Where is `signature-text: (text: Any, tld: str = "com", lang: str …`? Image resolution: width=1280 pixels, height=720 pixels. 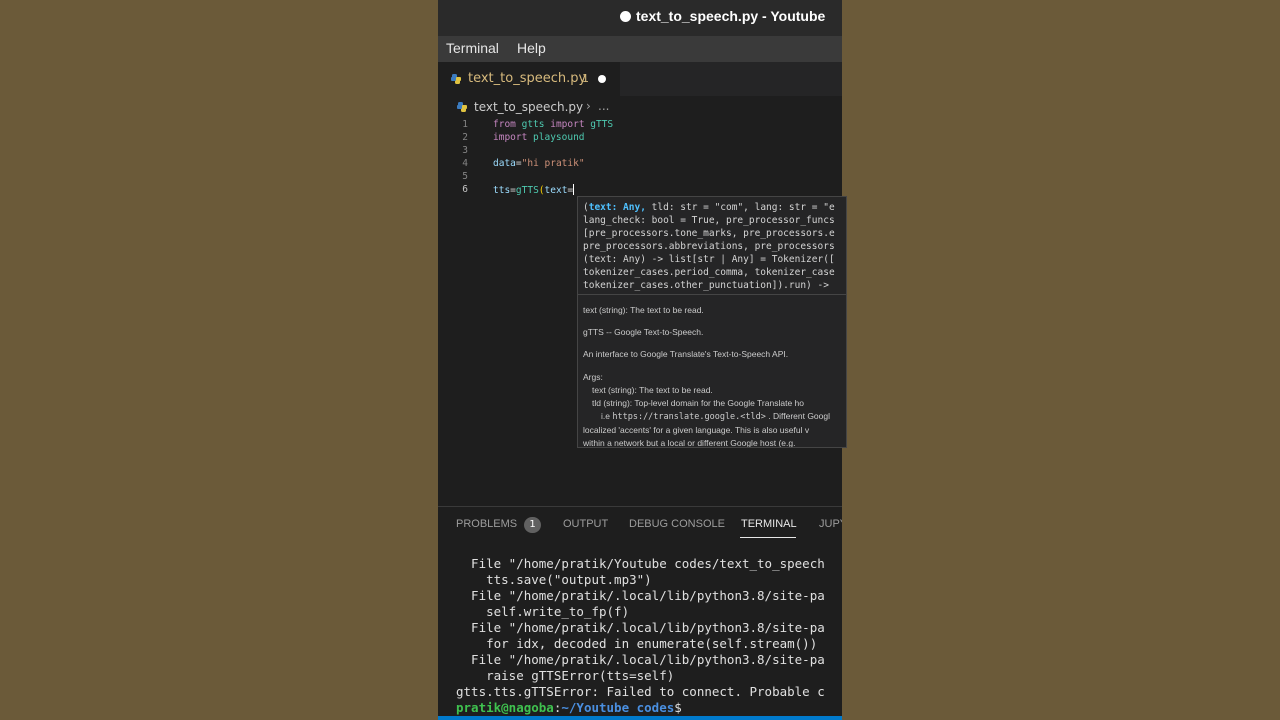
signature-text: (text: Any, tld: str = "com", lang: str … is located at coordinates (714, 246).